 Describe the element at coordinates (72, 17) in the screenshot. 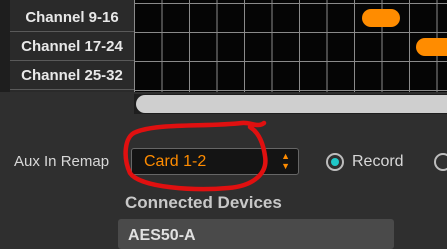

I see `matrix-row-label: Channel 9-16` at that location.